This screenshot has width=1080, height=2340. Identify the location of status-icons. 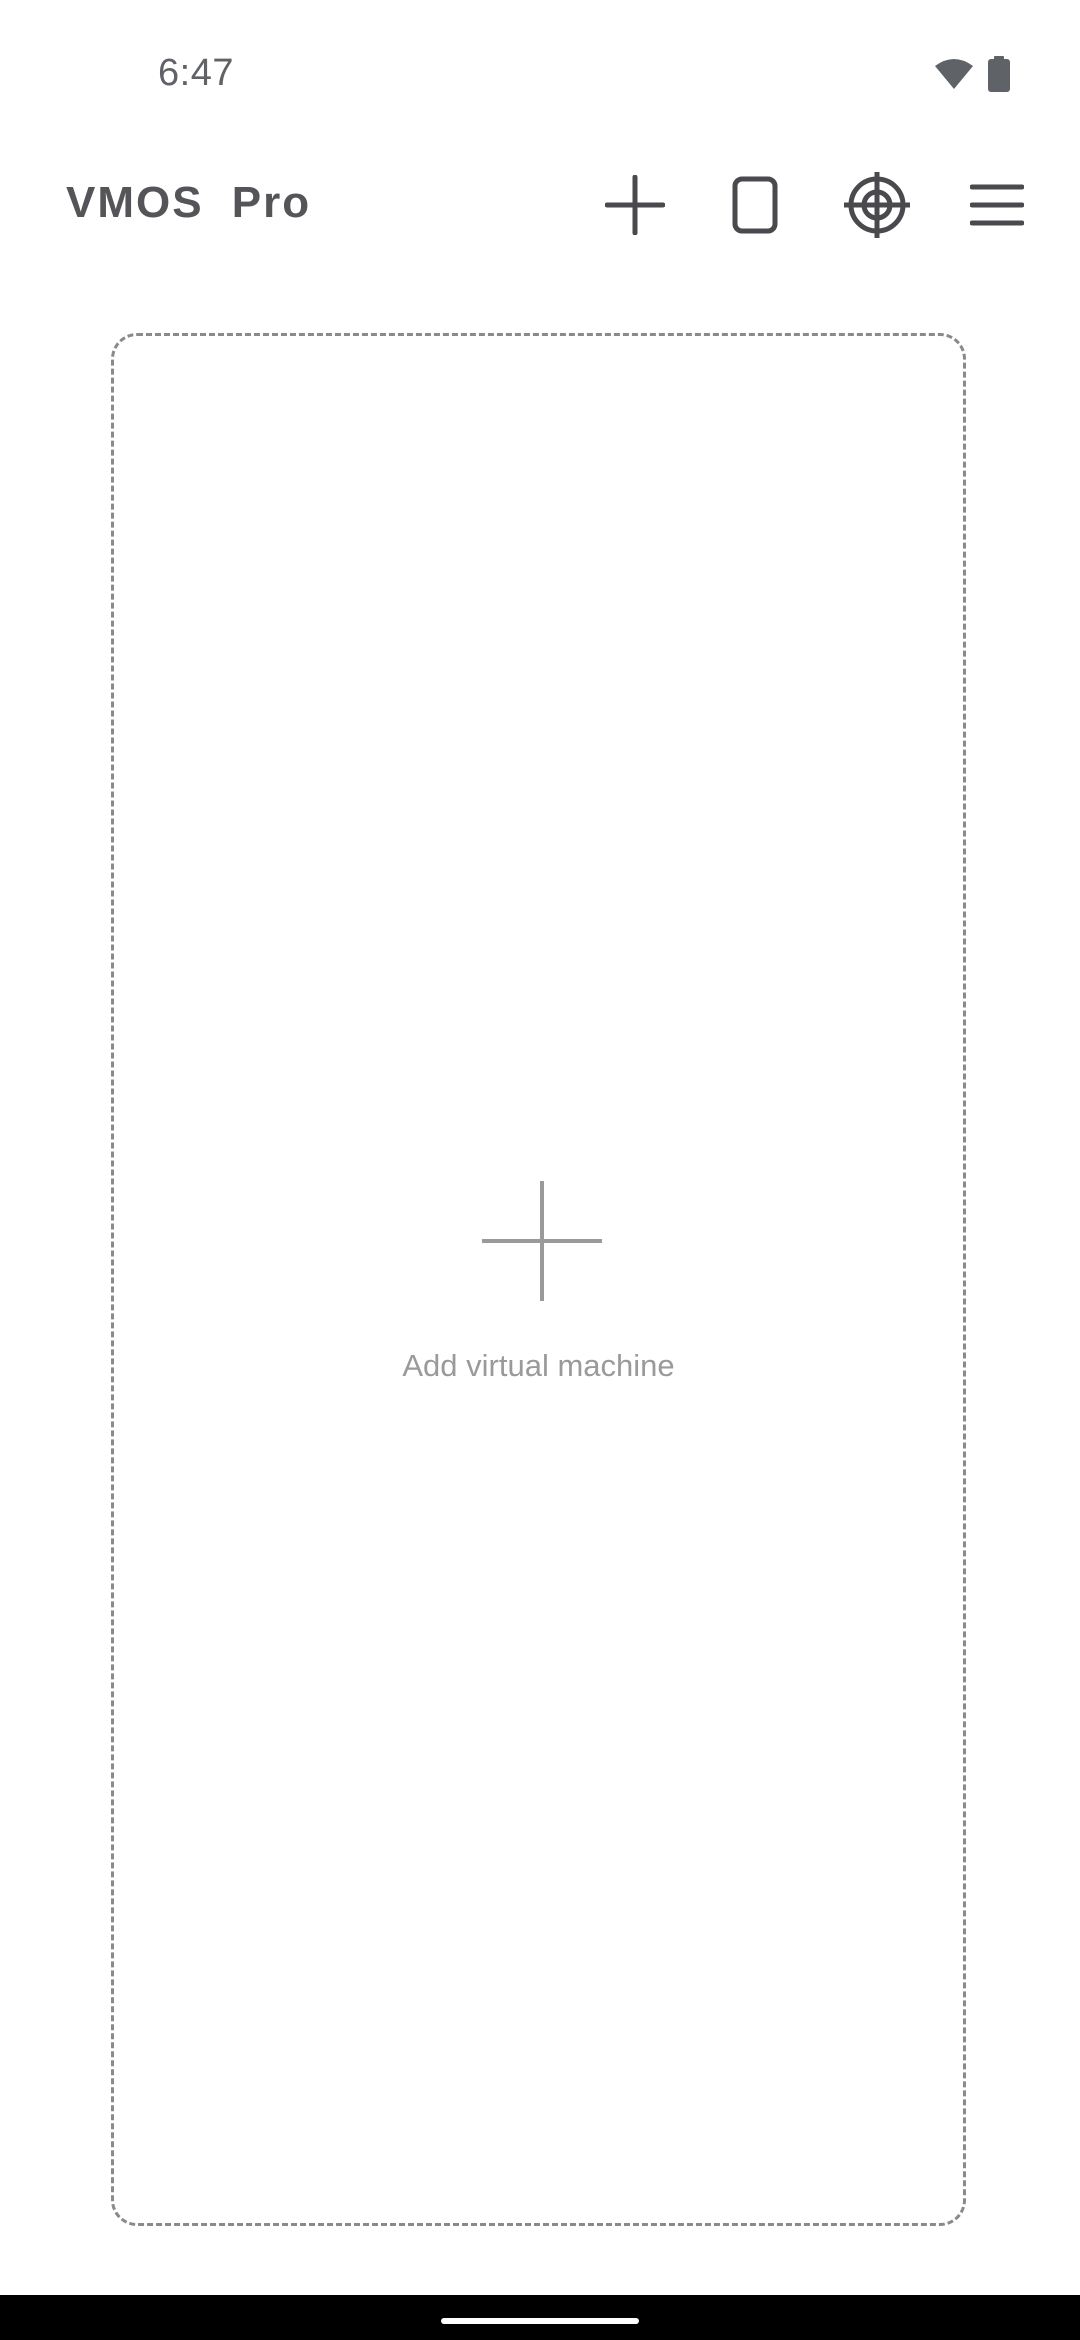
(972, 76).